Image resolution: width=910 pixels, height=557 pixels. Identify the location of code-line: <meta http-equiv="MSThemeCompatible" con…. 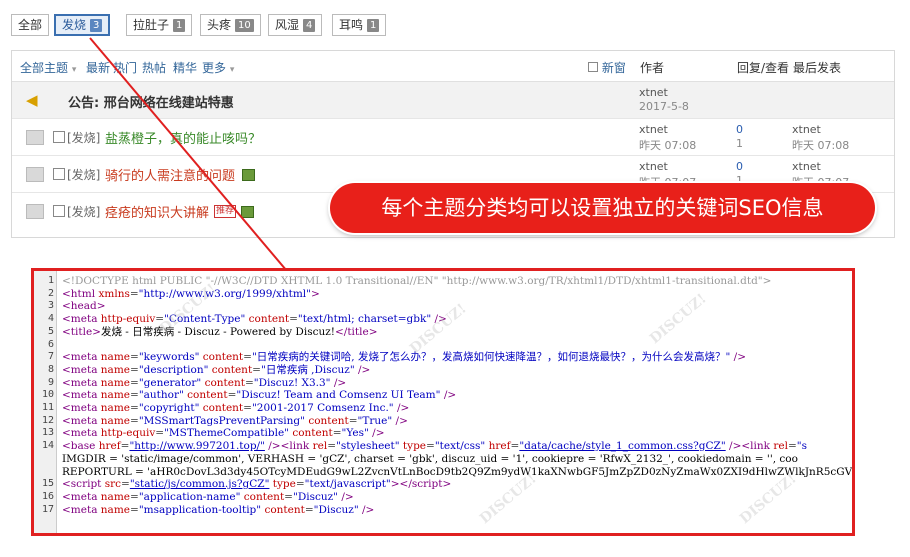
(223, 433).